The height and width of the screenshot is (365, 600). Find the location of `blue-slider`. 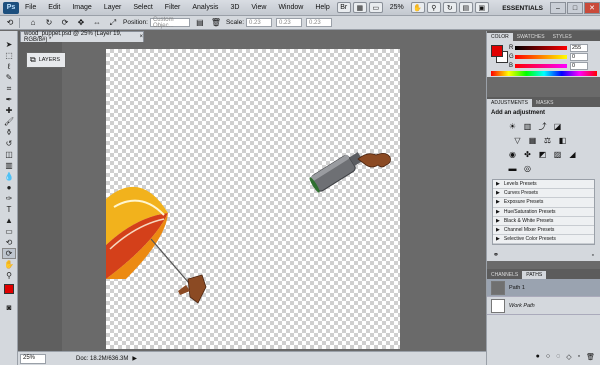

blue-slider is located at coordinates (541, 66).